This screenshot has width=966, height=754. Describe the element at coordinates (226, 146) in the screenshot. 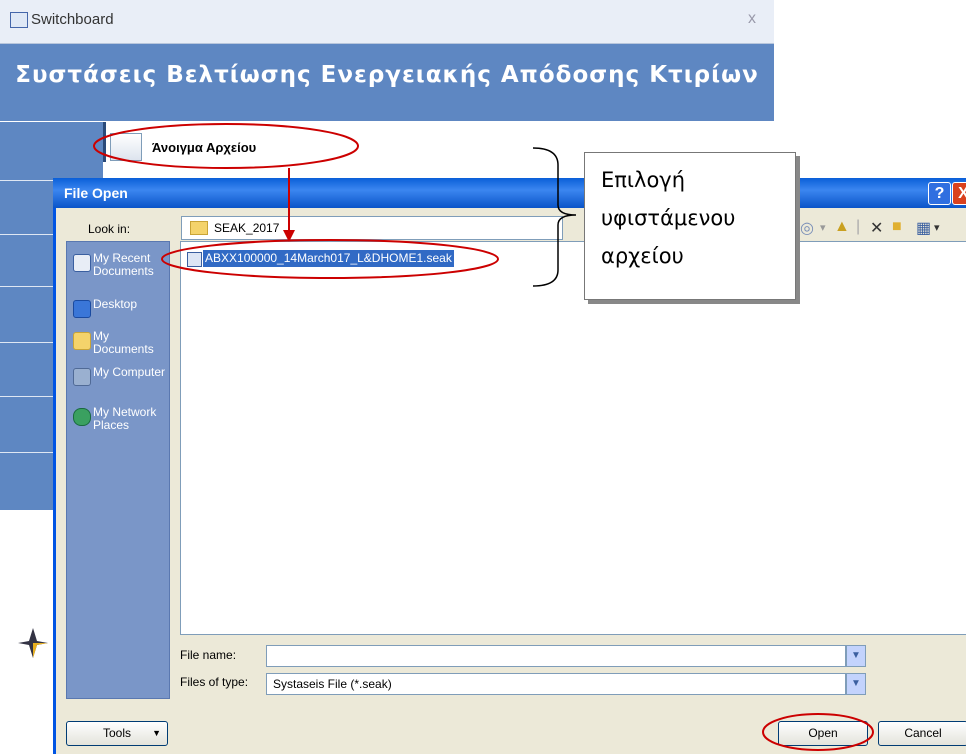

I see `annotation-ellipse-open-file` at that location.